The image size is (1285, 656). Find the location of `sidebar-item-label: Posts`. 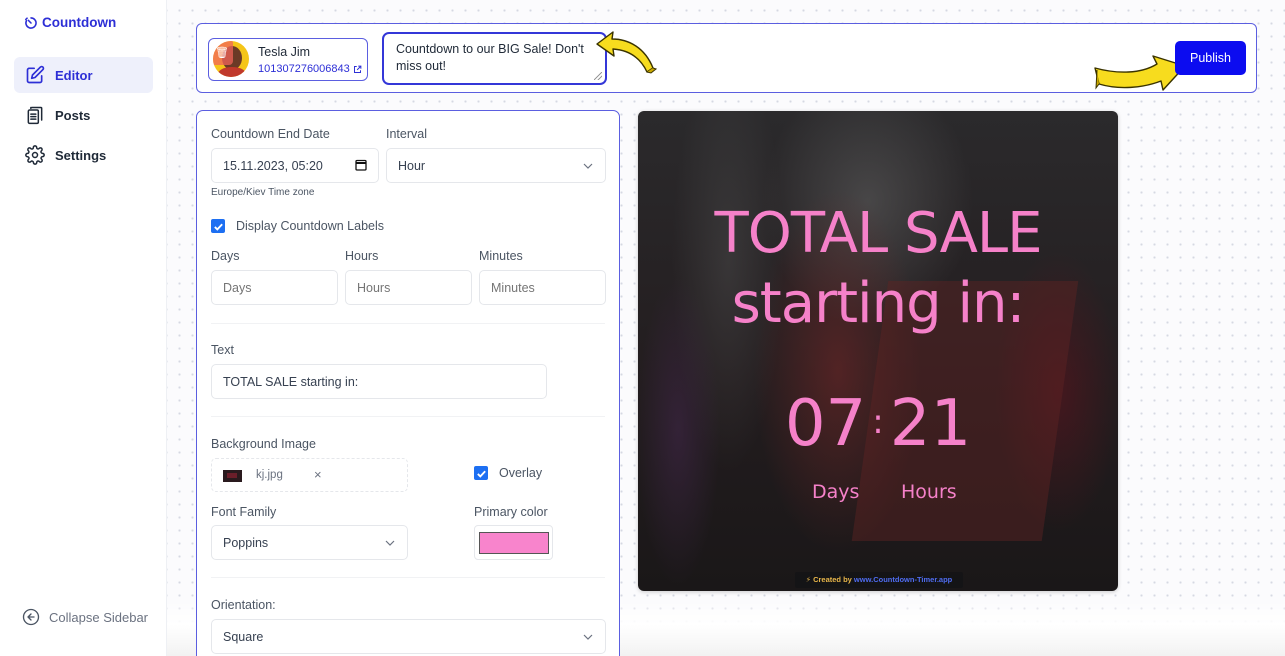

sidebar-item-label: Posts is located at coordinates (73, 115).